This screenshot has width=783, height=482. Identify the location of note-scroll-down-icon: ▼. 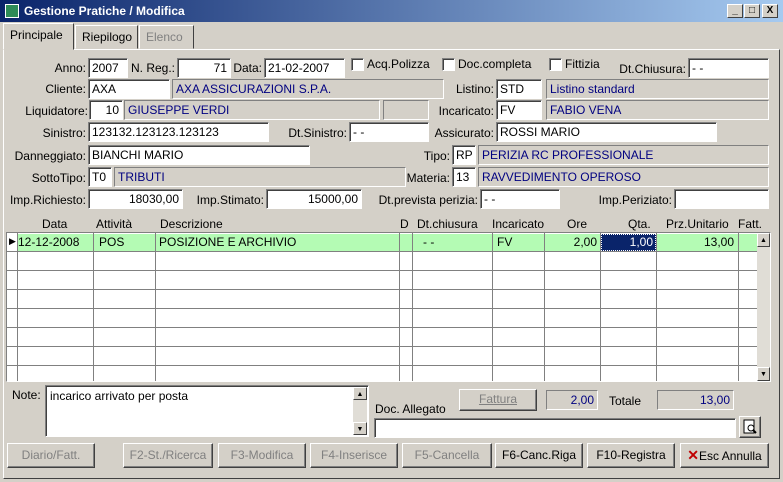
(360, 428).